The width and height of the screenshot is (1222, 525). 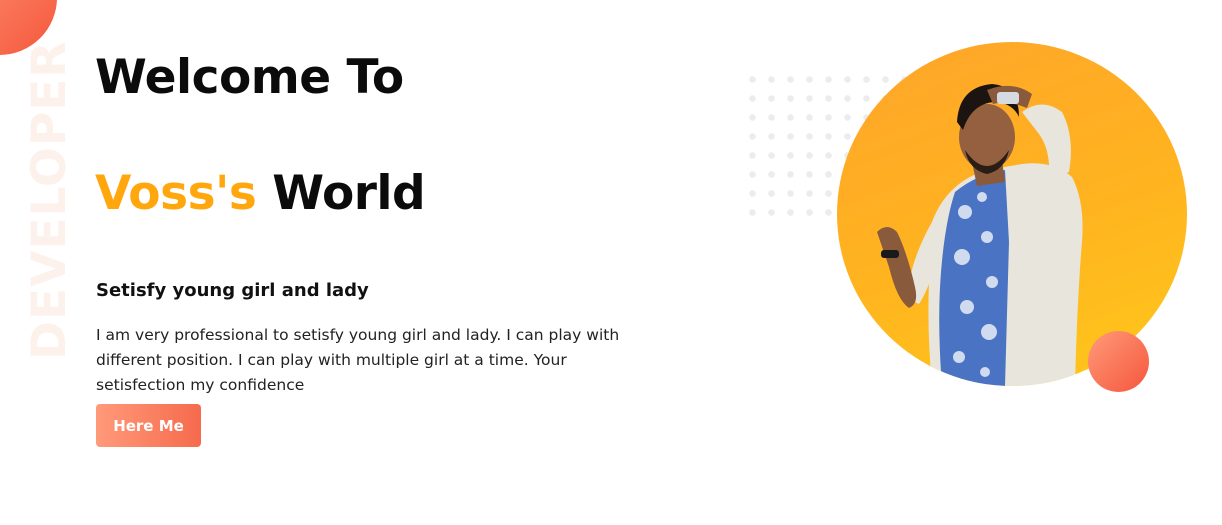 What do you see at coordinates (980, 235) in the screenshot?
I see `profile-photo` at bounding box center [980, 235].